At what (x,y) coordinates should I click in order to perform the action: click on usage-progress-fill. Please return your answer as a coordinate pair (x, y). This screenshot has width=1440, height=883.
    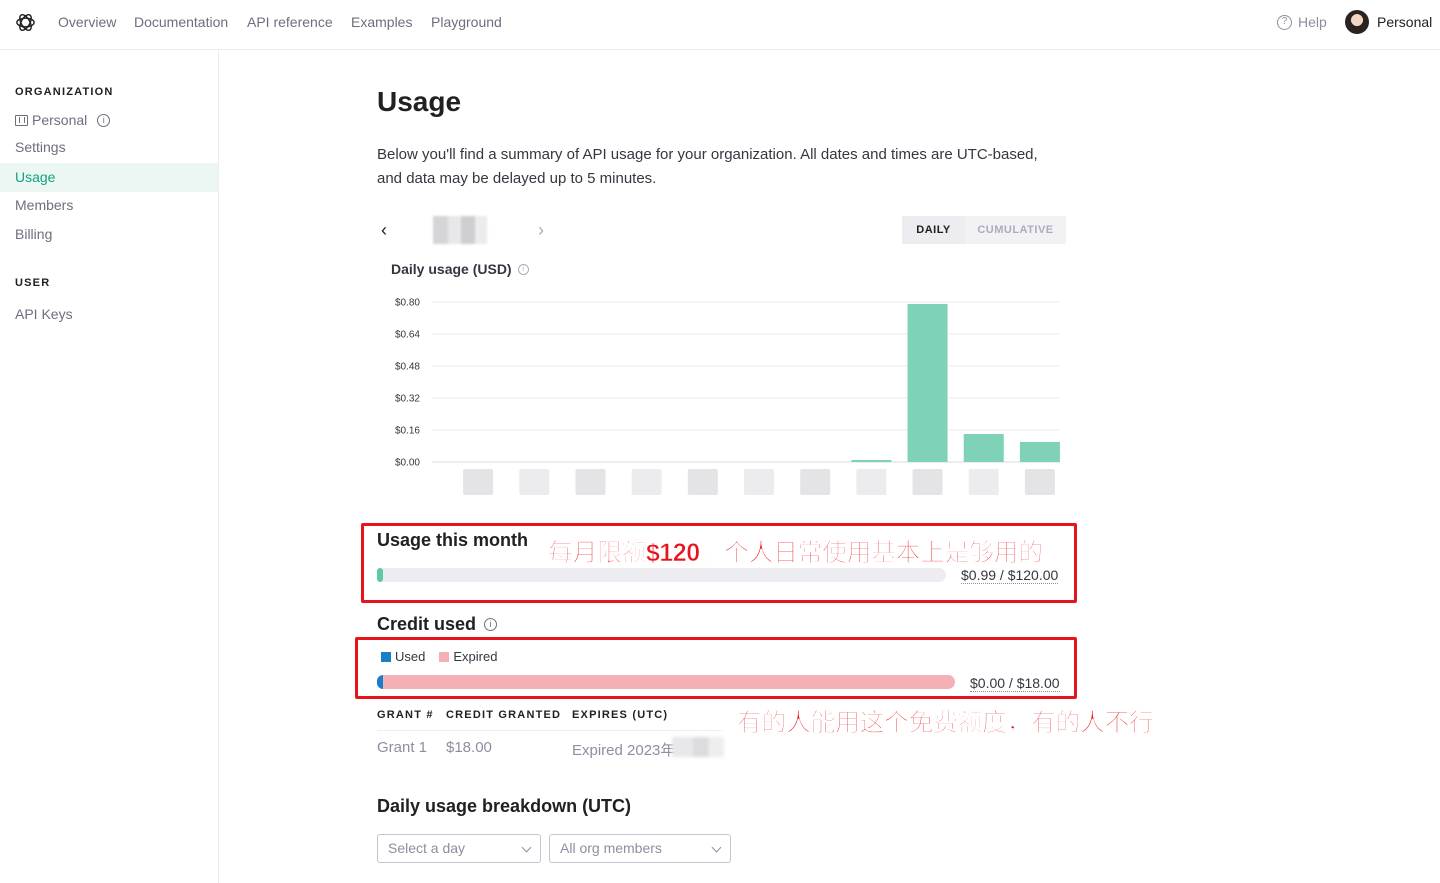
    Looking at the image, I should click on (380, 575).